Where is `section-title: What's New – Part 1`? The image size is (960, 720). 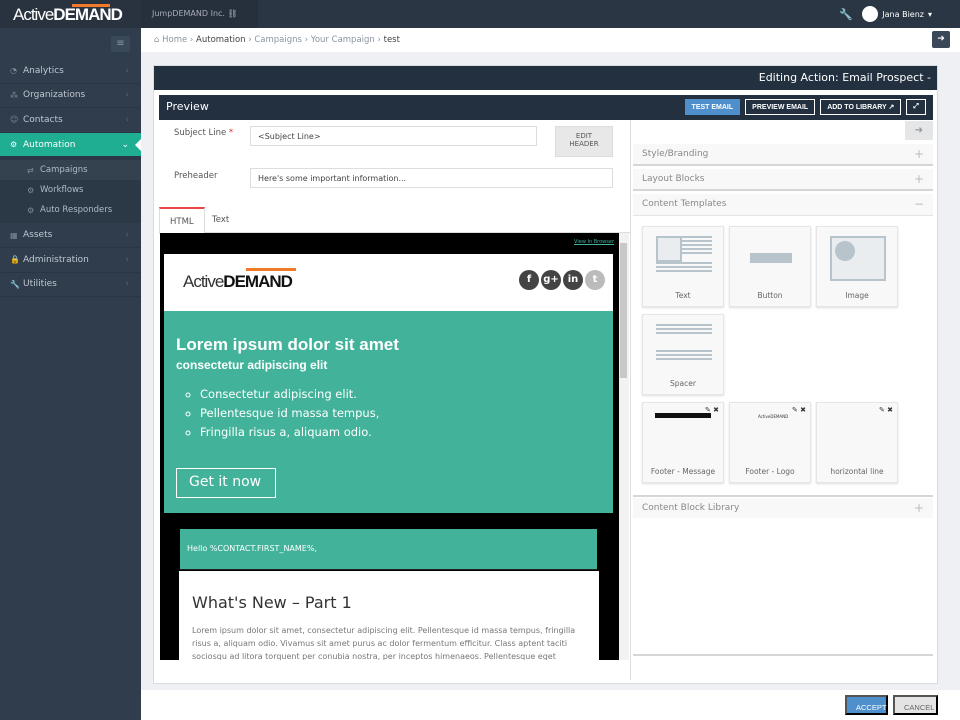 section-title: What's New – Part 1 is located at coordinates (272, 602).